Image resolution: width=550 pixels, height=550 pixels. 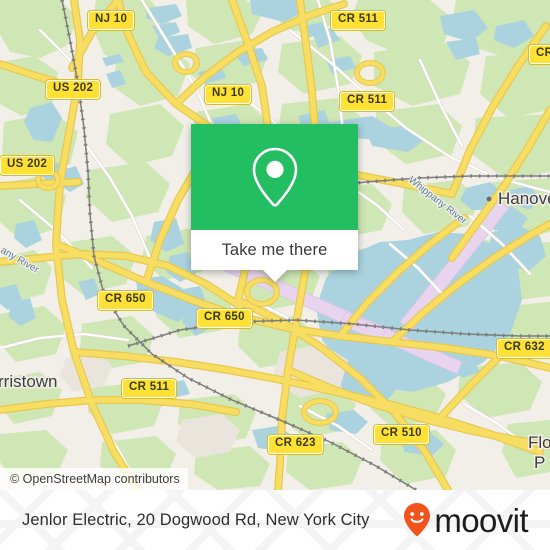 What do you see at coordinates (94, 479) in the screenshot?
I see `osm-attribution: © OpenStreetMap contributors` at bounding box center [94, 479].